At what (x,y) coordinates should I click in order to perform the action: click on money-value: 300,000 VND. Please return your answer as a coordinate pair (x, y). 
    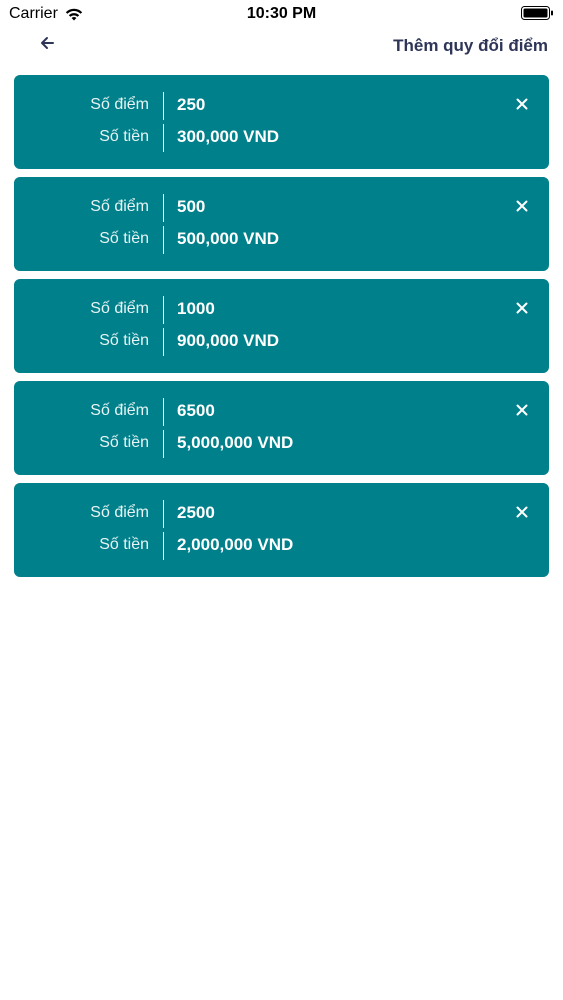
    Looking at the image, I should click on (228, 136).